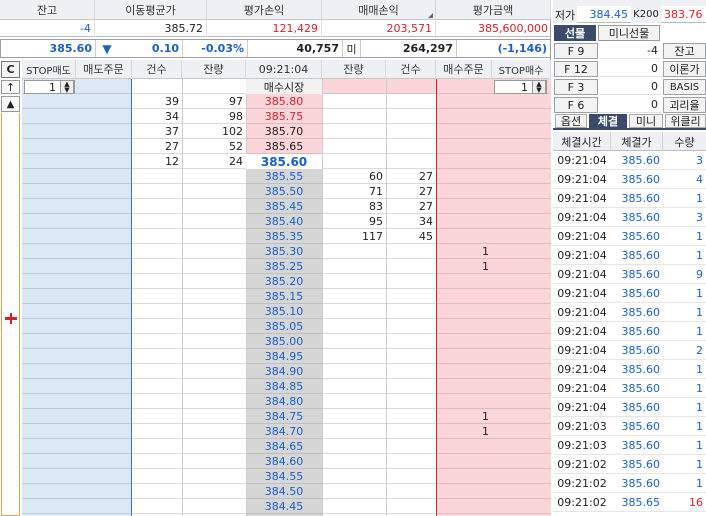 The height and width of the screenshot is (516, 706). Describe the element at coordinates (629, 33) in the screenshot. I see `tab-mini-futures: 미니선물` at that location.